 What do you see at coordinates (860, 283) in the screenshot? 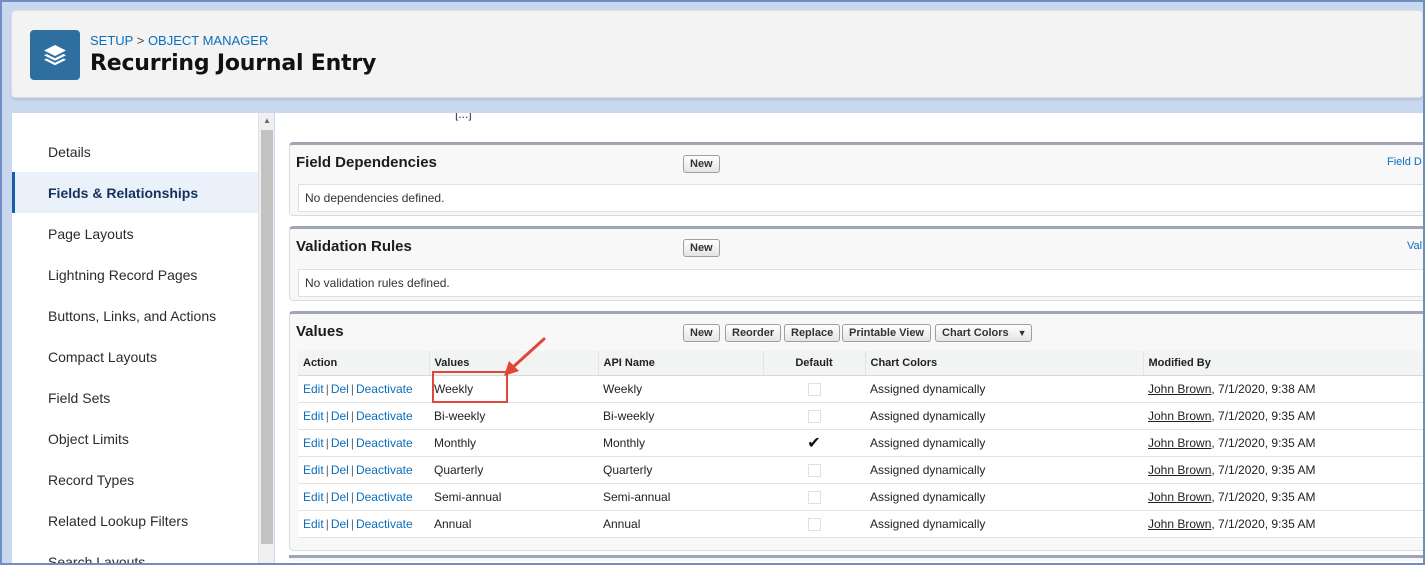
I see `validation-rules-empty: No validation rules defined.` at bounding box center [860, 283].